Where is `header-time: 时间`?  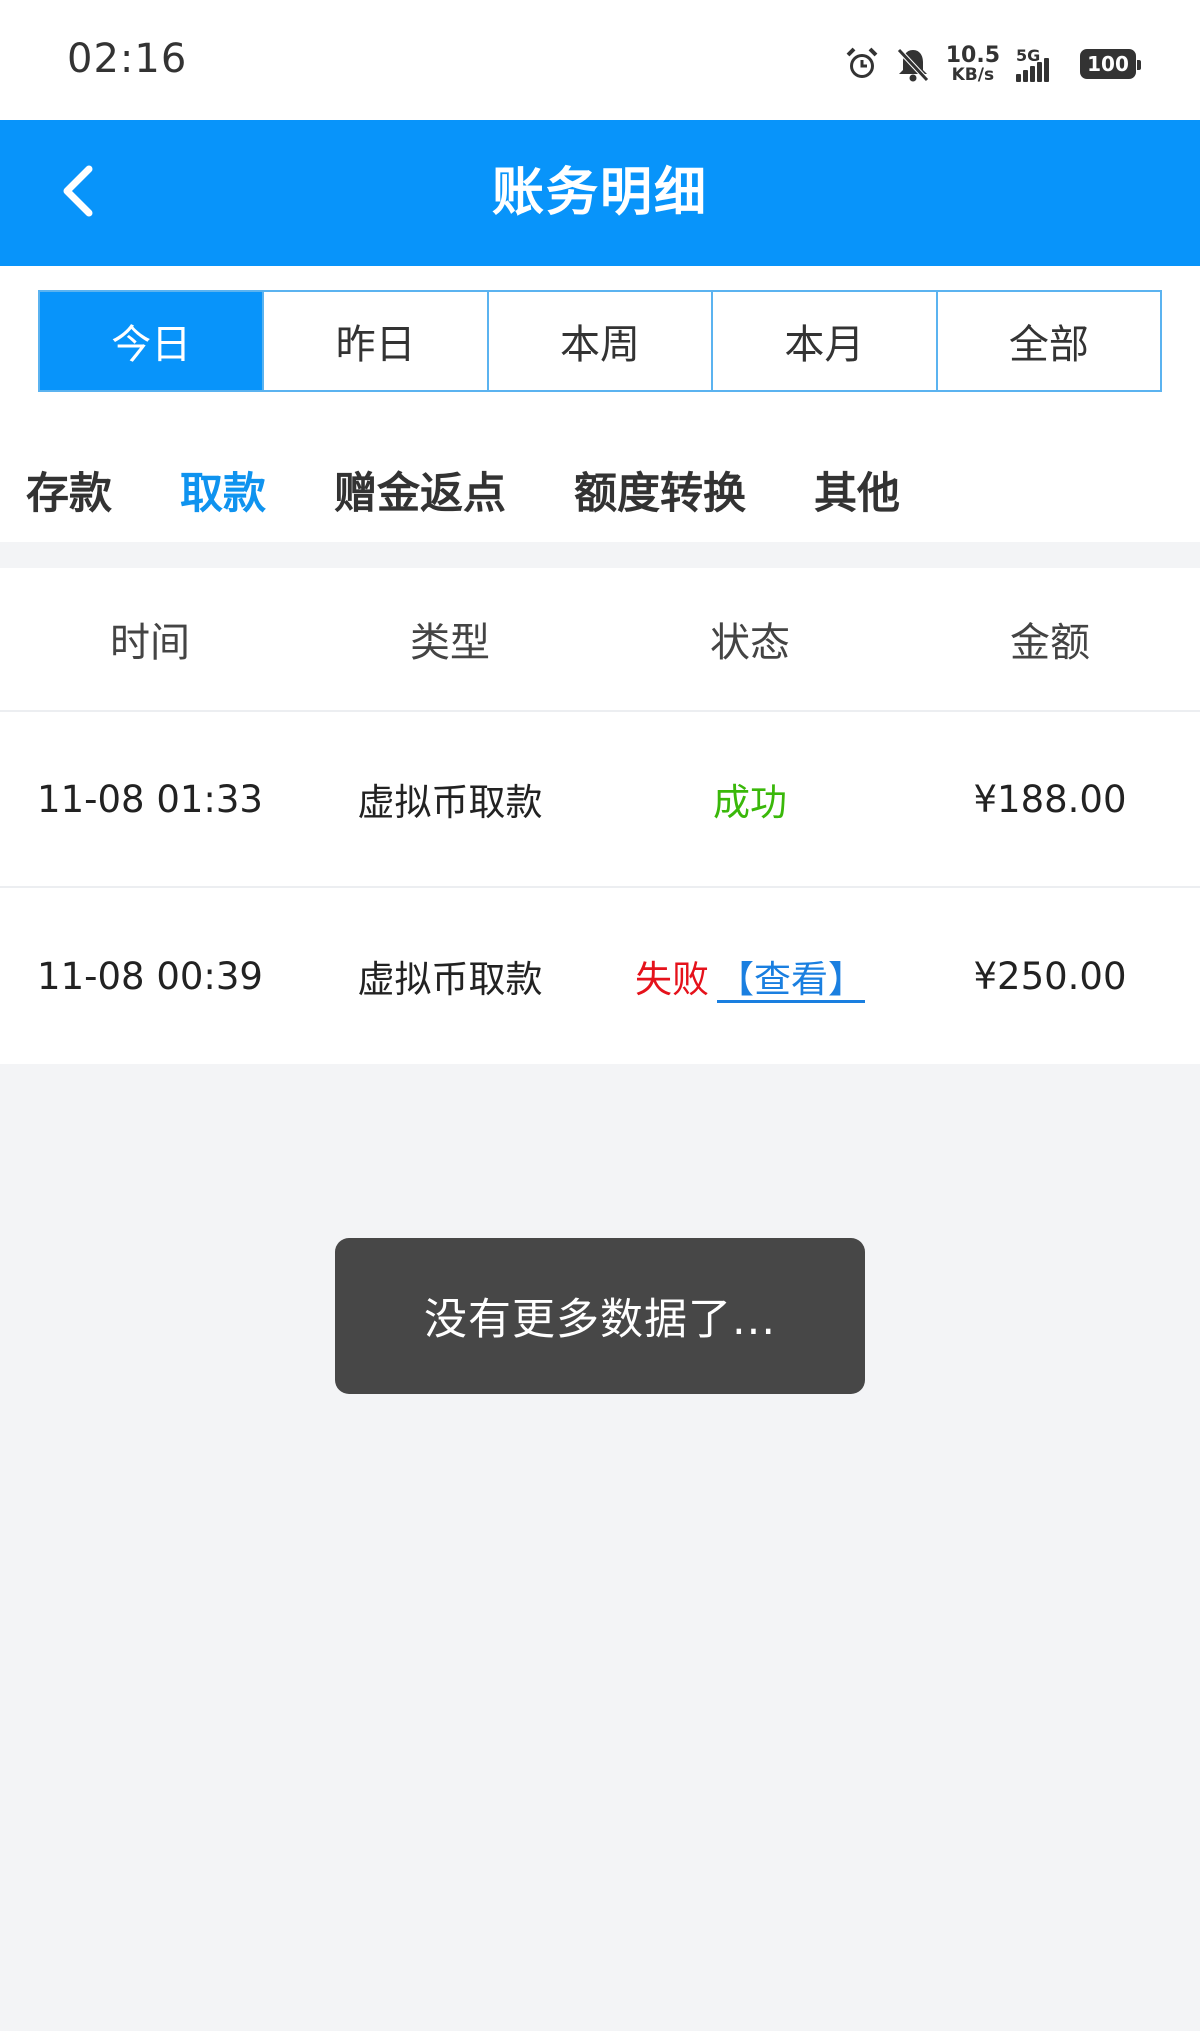 header-time: 时间 is located at coordinates (150, 643).